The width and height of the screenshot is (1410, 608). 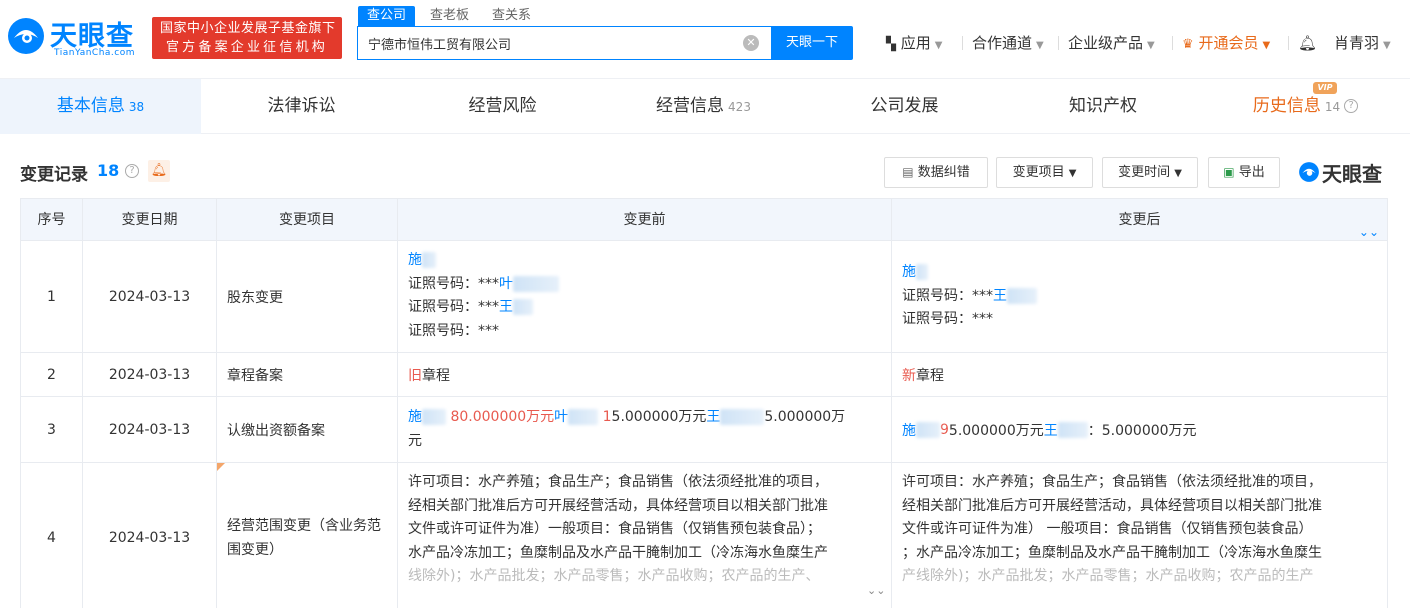 What do you see at coordinates (614, 576) in the screenshot?
I see `scope-line: 线除外)；水产品批发；水产品零售；水产品收购；农产品的生产、` at bounding box center [614, 576].